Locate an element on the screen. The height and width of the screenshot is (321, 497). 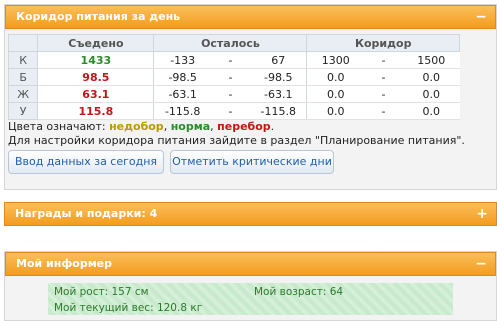
eaten-value: 1433 is located at coordinates (96, 60).